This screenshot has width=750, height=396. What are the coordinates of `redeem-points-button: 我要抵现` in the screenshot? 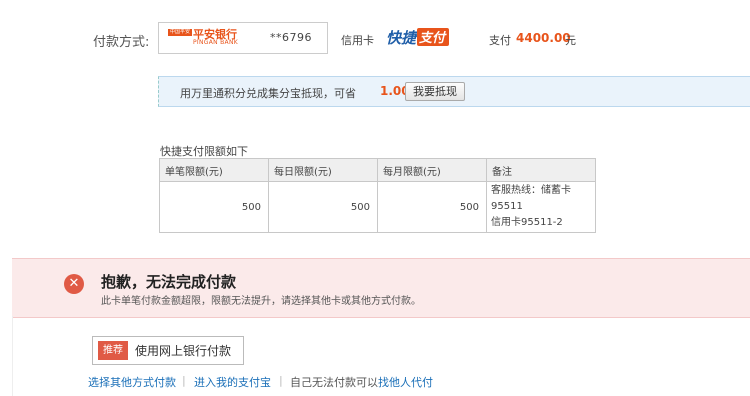 It's located at (435, 91).